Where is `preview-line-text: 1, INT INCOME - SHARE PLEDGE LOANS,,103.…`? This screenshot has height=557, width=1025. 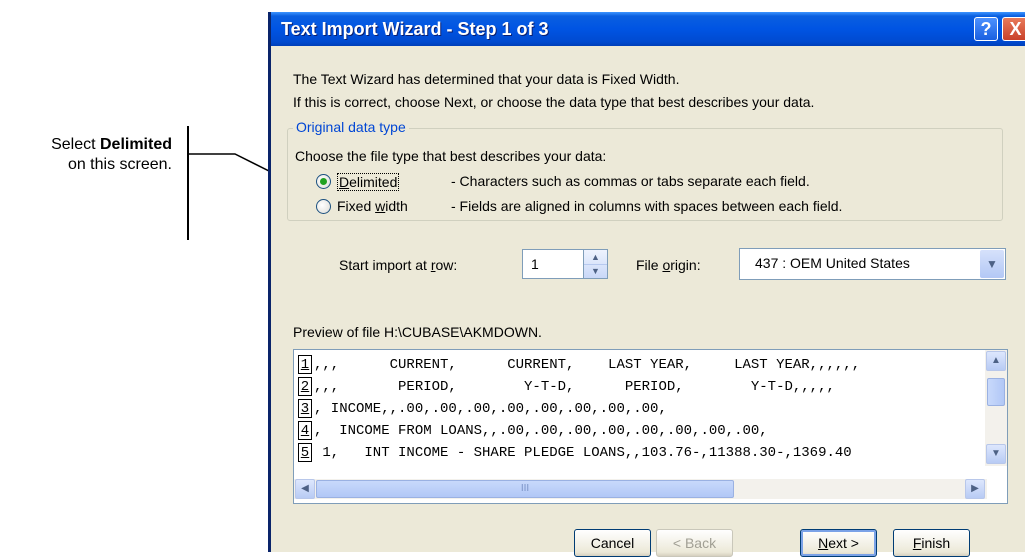 preview-line-text: 1, INT INCOME - SHARE PLEDGE LOANS,,103.… is located at coordinates (583, 453).